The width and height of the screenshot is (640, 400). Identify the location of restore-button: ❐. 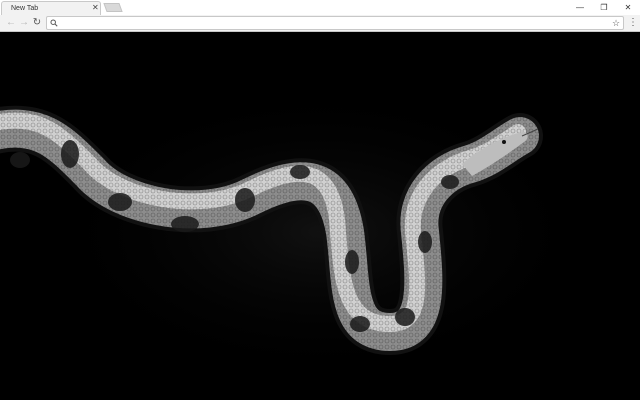
(604, 7).